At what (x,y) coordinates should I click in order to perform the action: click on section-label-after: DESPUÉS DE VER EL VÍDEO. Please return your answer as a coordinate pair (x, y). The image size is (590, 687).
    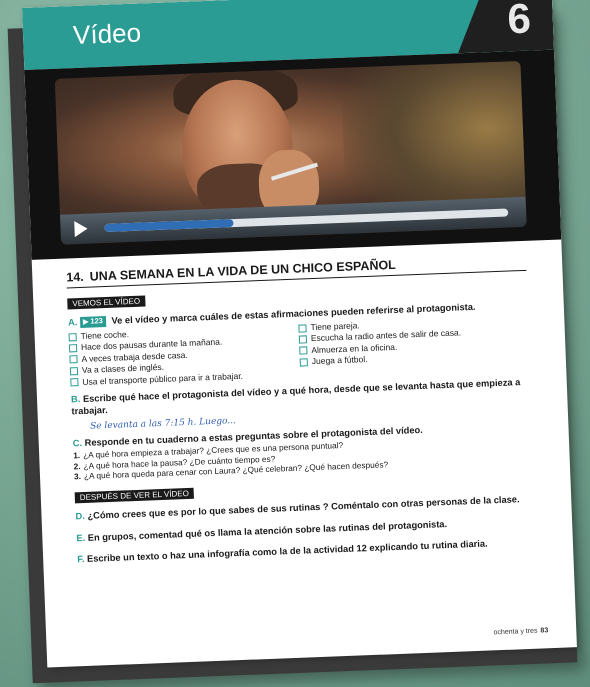
    Looking at the image, I should click on (134, 496).